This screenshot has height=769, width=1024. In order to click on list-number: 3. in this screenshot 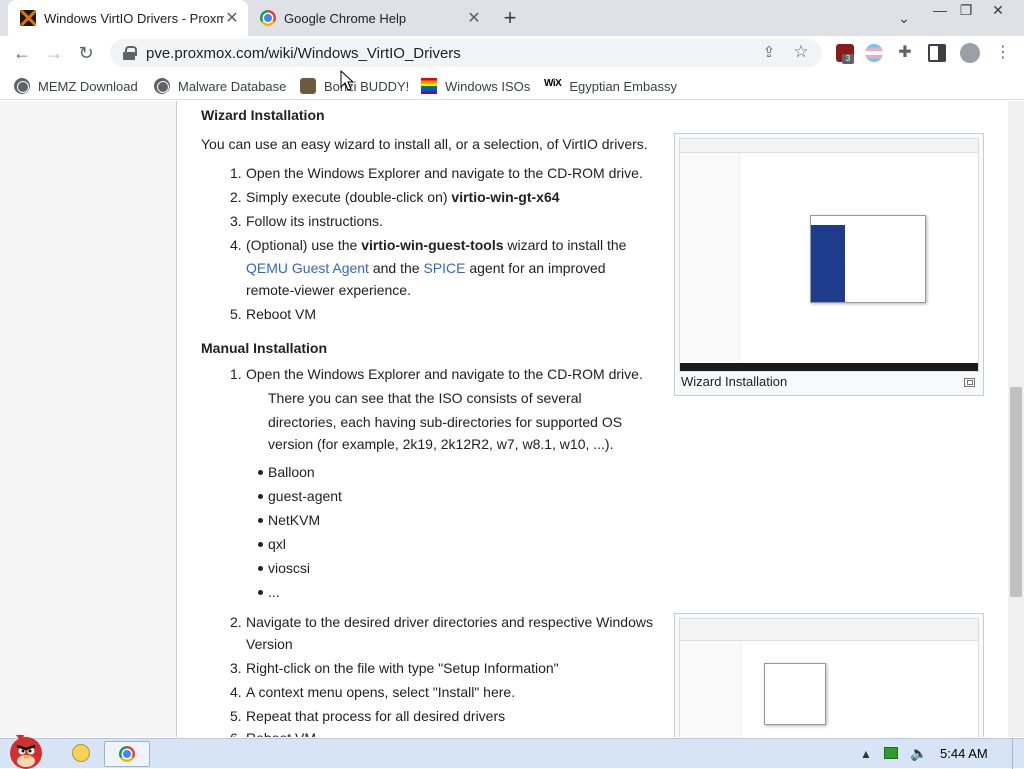, I will do `click(236, 221)`.